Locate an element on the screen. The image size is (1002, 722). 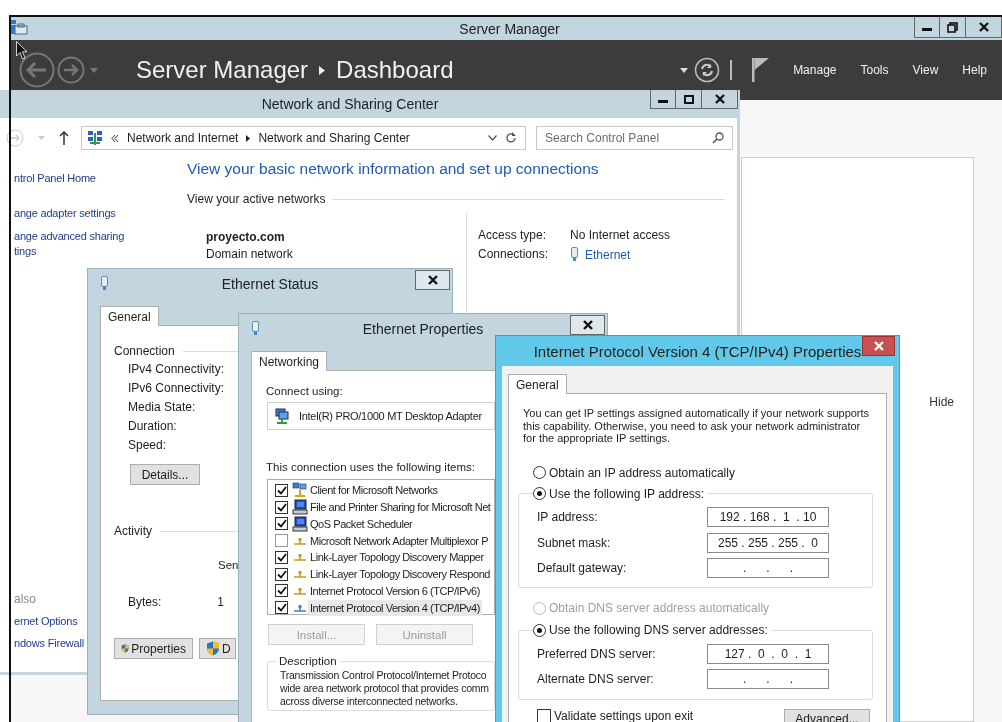
address-bar: Network and Internet Network and Sharing Center is located at coordinates (303, 138).